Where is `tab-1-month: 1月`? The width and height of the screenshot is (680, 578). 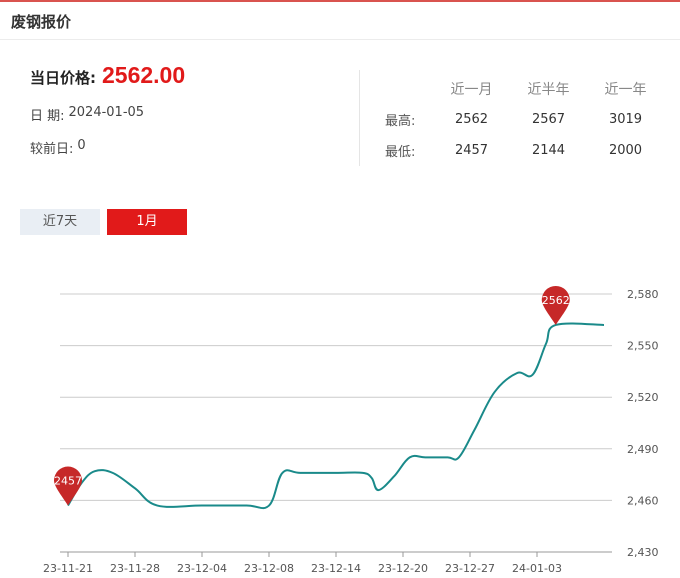 tab-1-month: 1月 is located at coordinates (147, 222).